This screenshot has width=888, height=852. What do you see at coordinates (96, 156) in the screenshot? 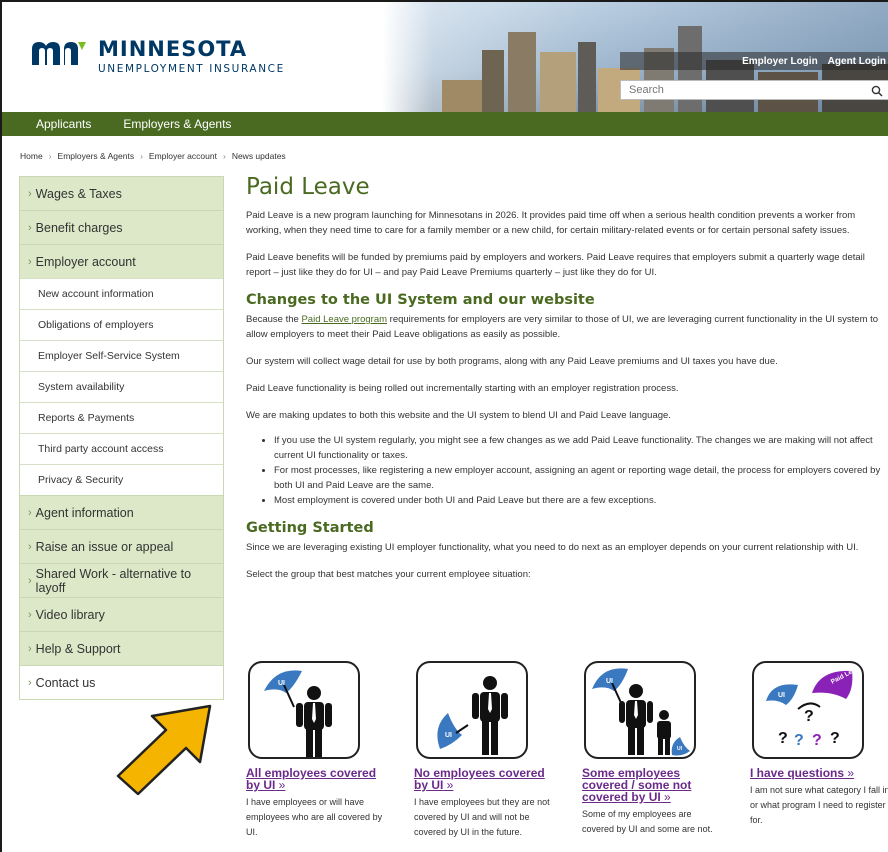
I see `breadcrumb-employers-agents: Employers & Agents` at bounding box center [96, 156].